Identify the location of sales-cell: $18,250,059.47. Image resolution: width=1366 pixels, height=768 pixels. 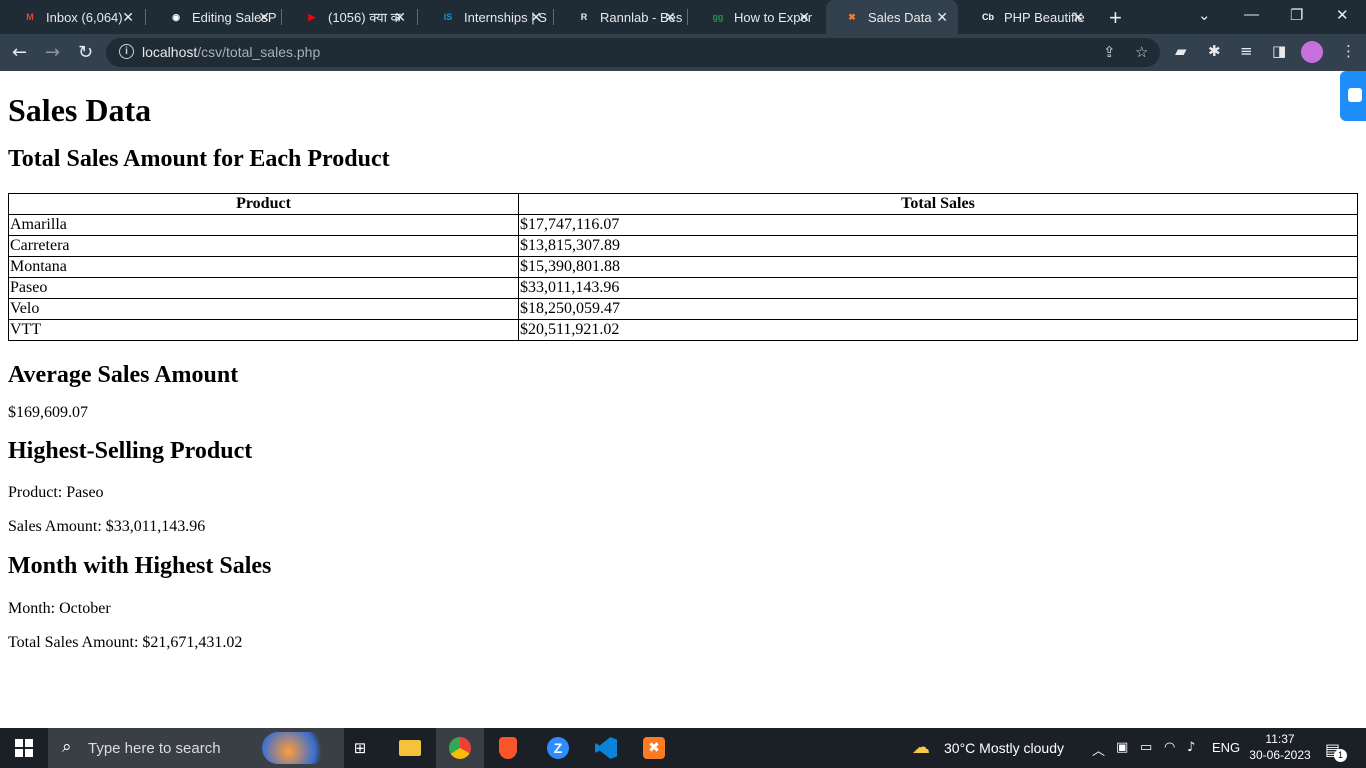
(938, 309).